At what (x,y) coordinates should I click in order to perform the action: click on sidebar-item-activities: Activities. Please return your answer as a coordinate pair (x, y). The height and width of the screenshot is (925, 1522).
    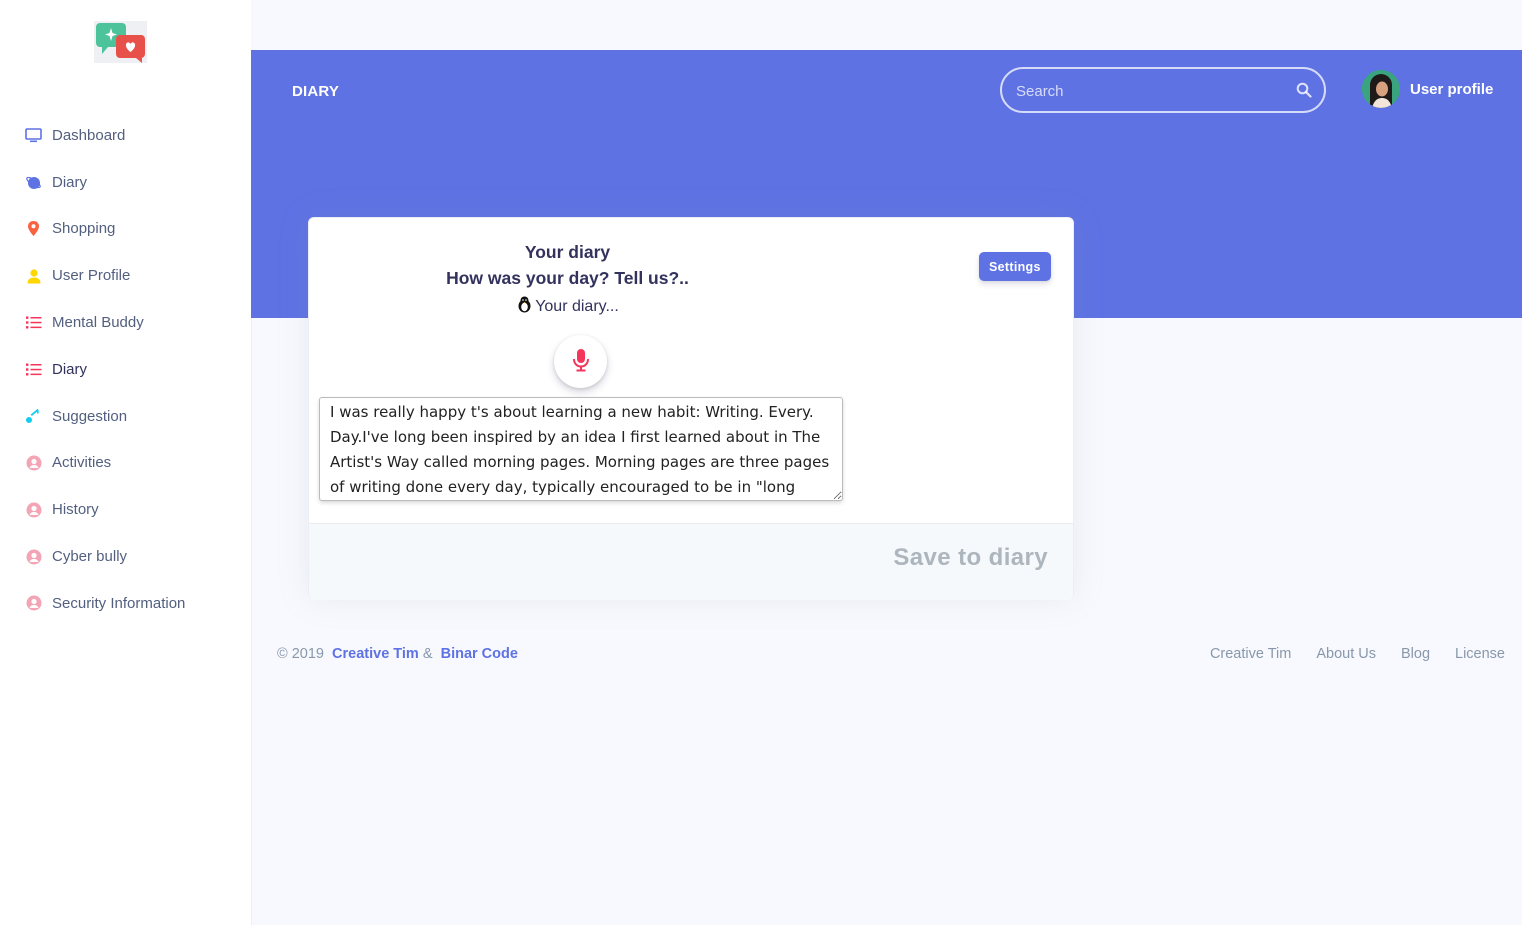
    Looking at the image, I should click on (125, 463).